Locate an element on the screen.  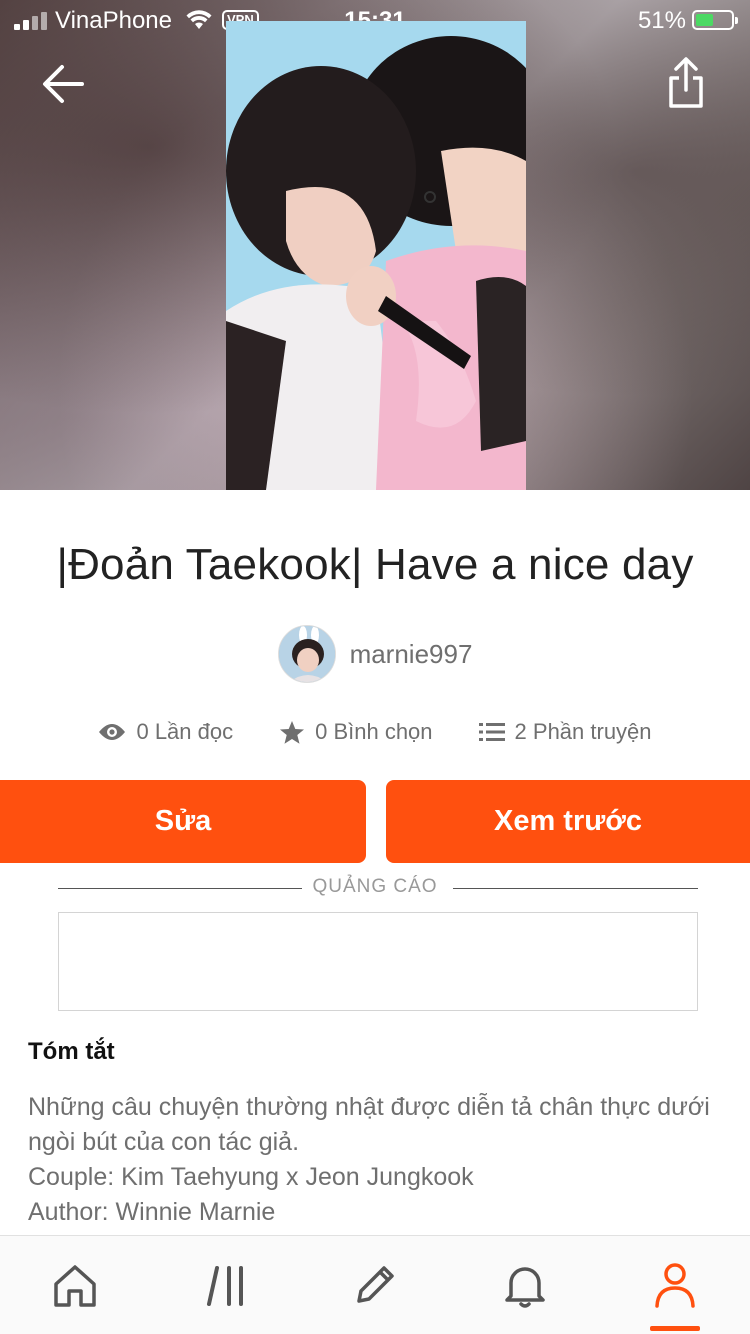
votes-count: 0 Bình chọn is located at coordinates (374, 731).